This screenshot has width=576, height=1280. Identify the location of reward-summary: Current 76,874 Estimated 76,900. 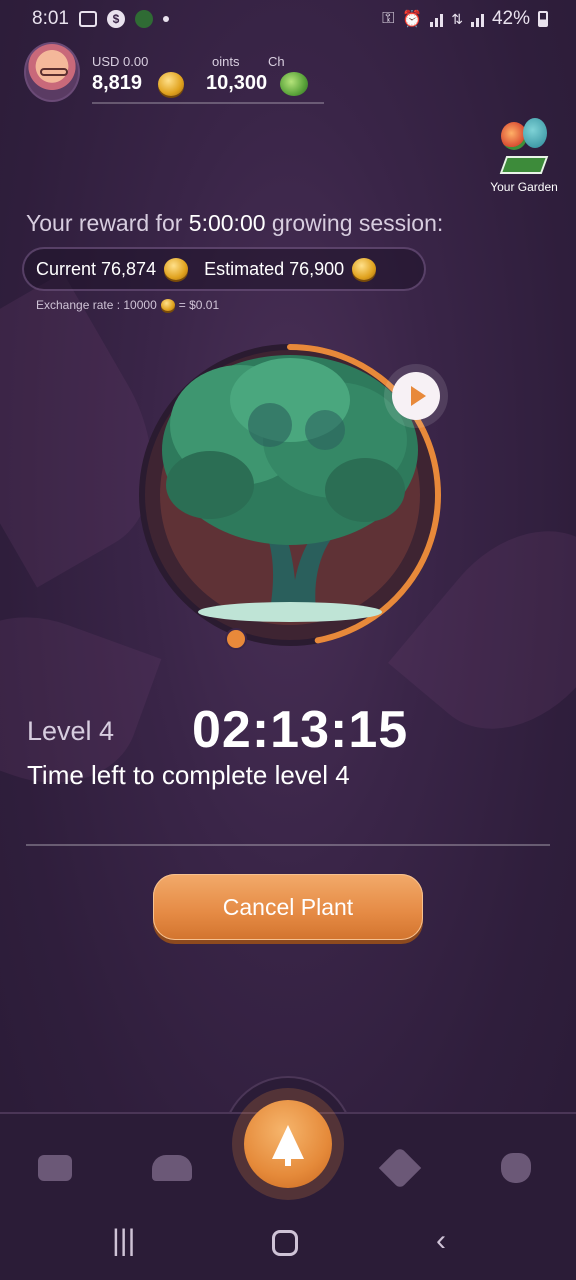
(224, 269).